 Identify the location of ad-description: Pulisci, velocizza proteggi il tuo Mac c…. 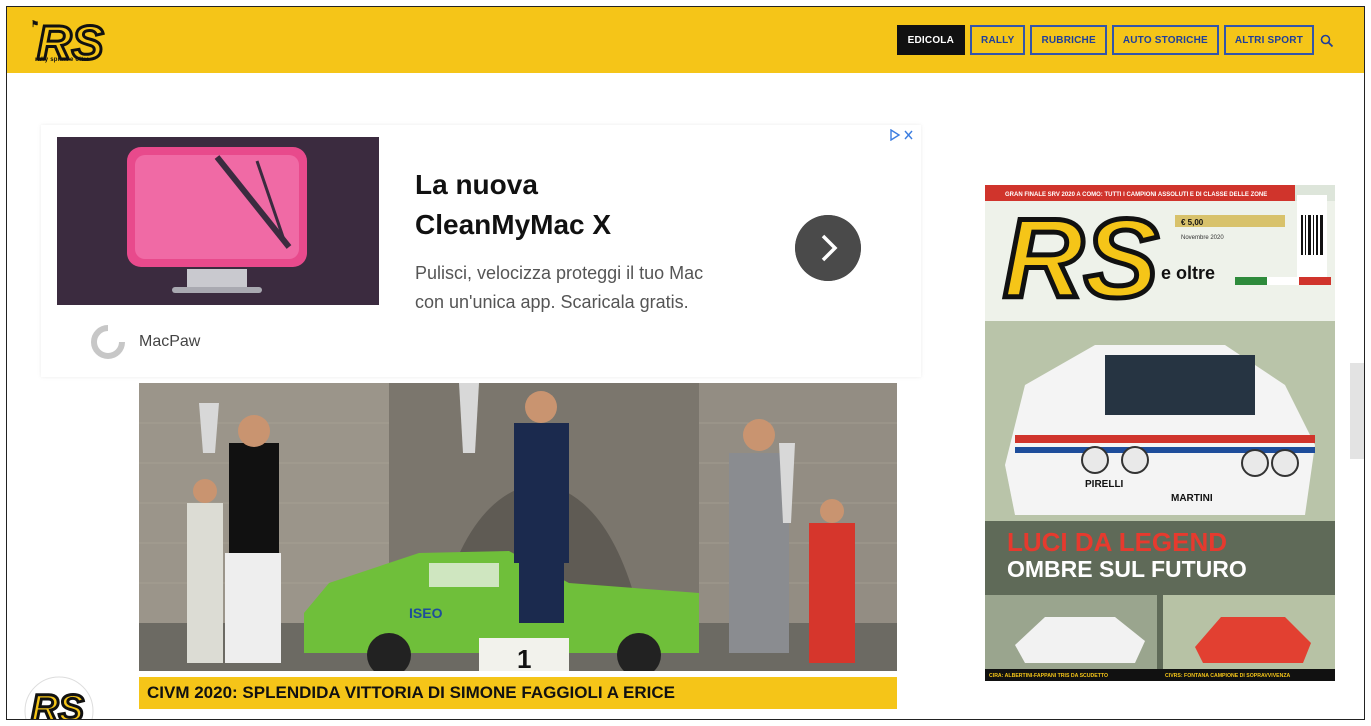
(559, 287).